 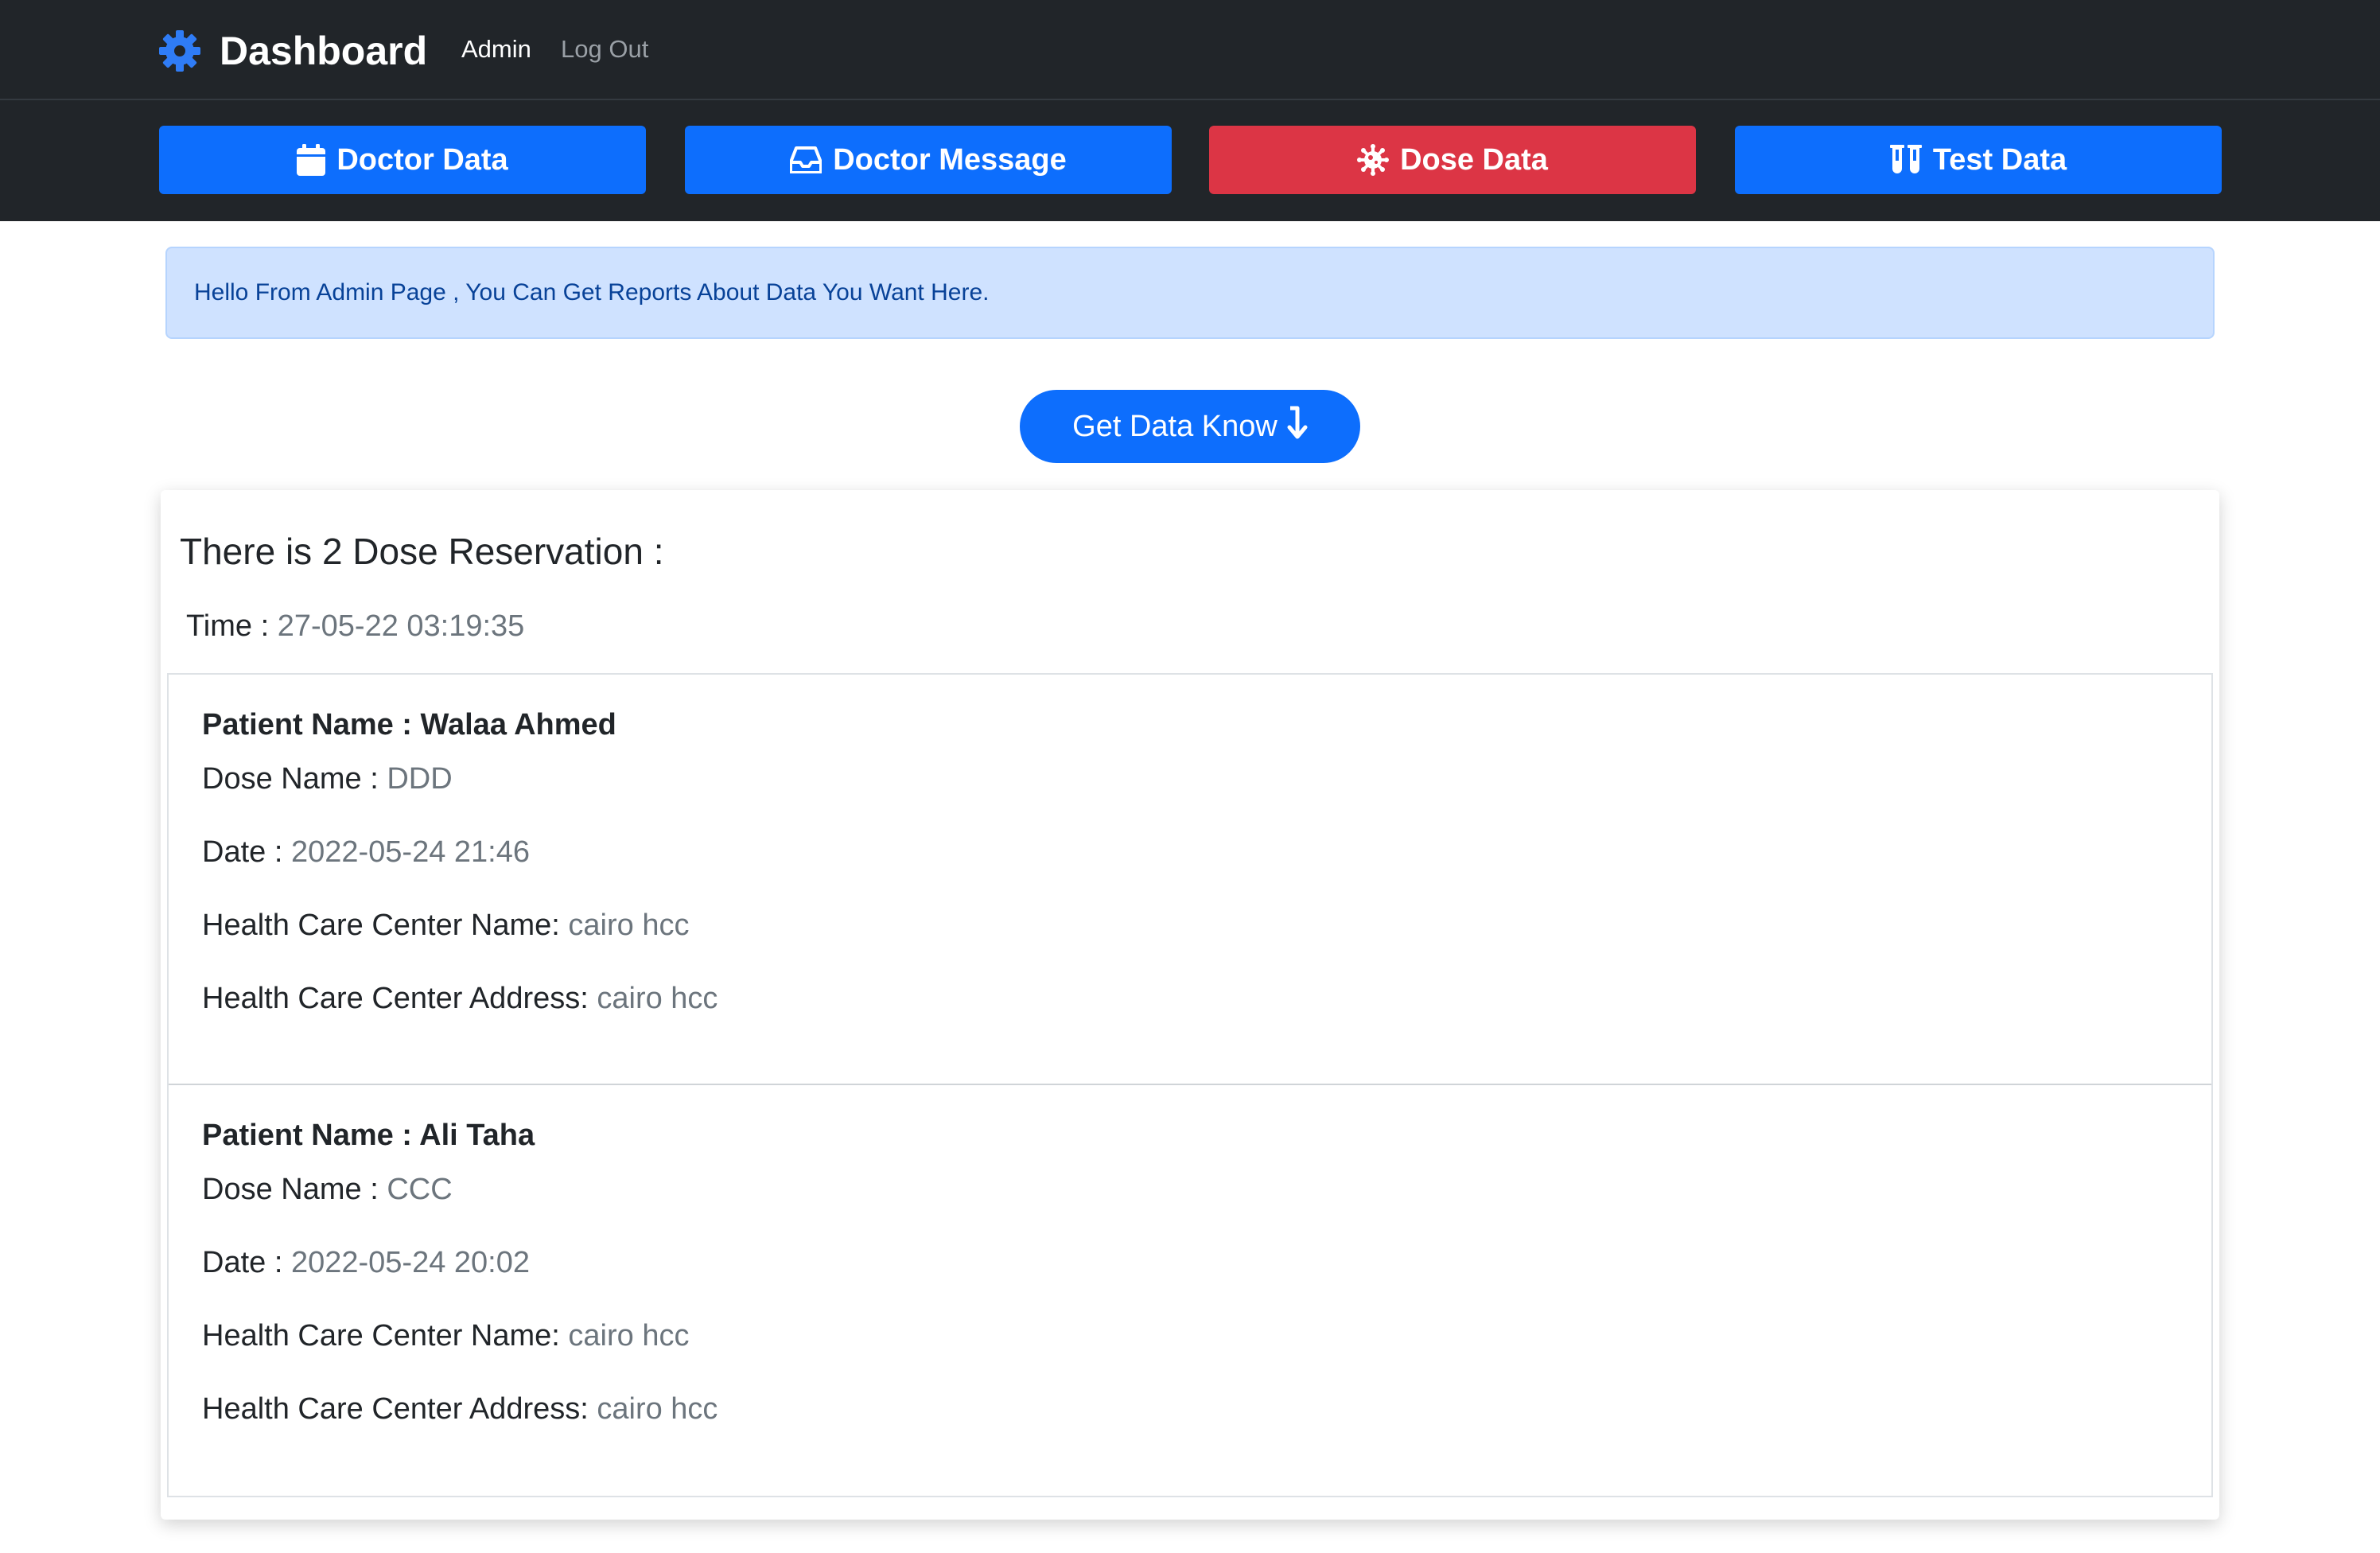 I want to click on nav-link-admin: Admin, so click(x=496, y=49).